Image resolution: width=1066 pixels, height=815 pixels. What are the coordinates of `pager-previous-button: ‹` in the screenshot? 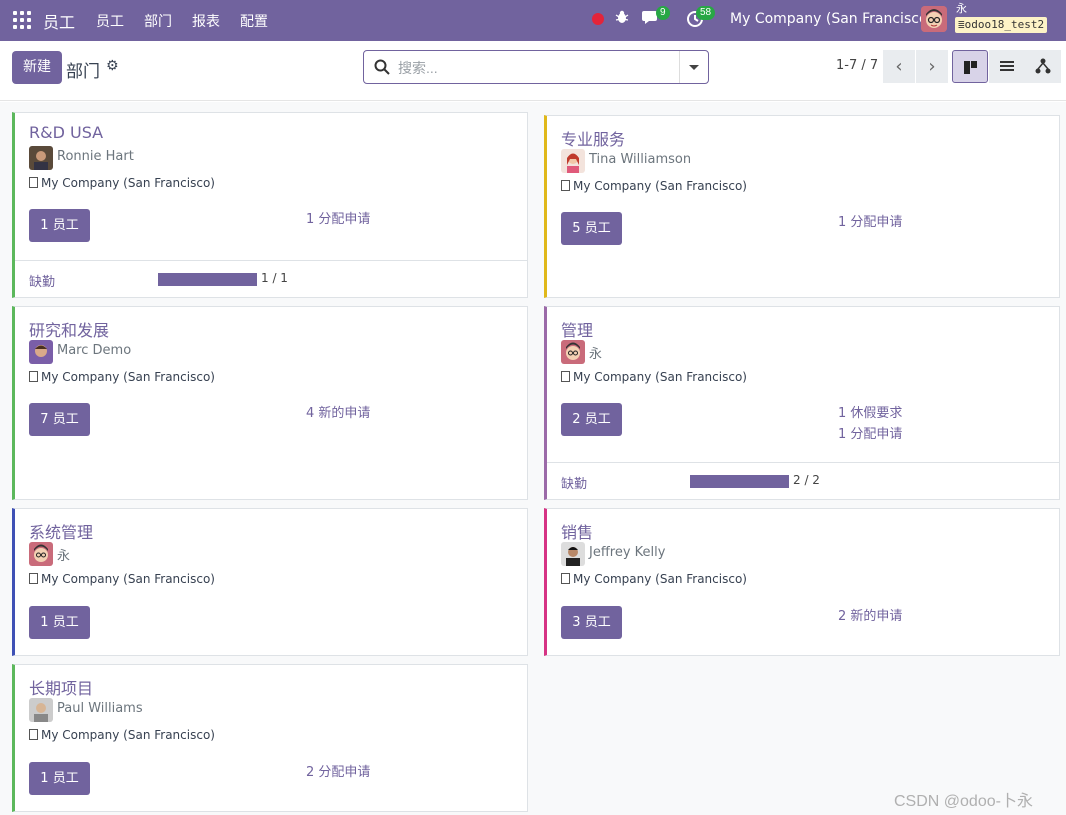 It's located at (899, 66).